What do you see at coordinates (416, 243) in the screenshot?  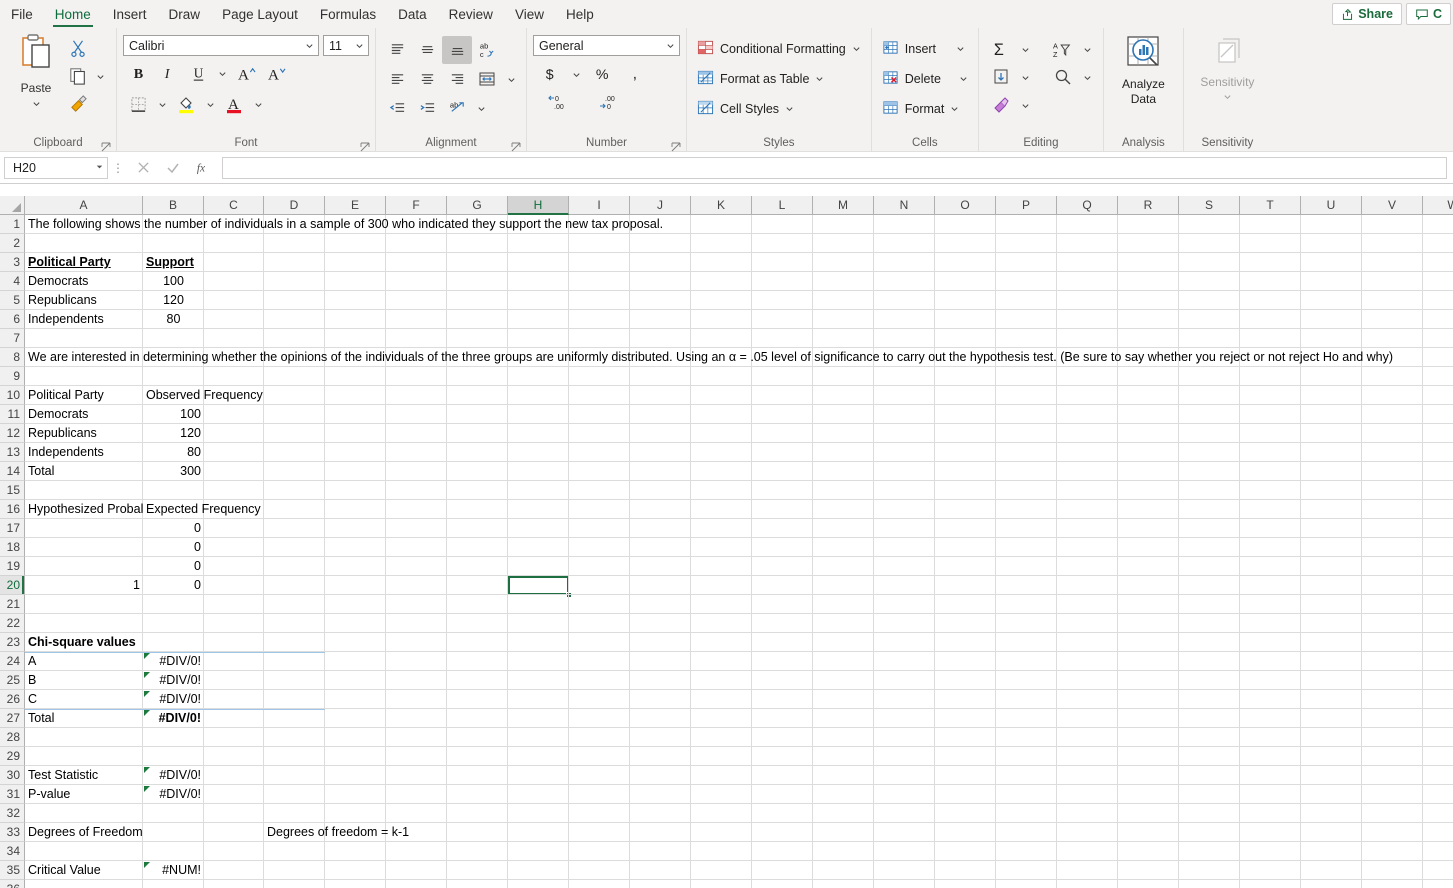 I see `cell-F2` at bounding box center [416, 243].